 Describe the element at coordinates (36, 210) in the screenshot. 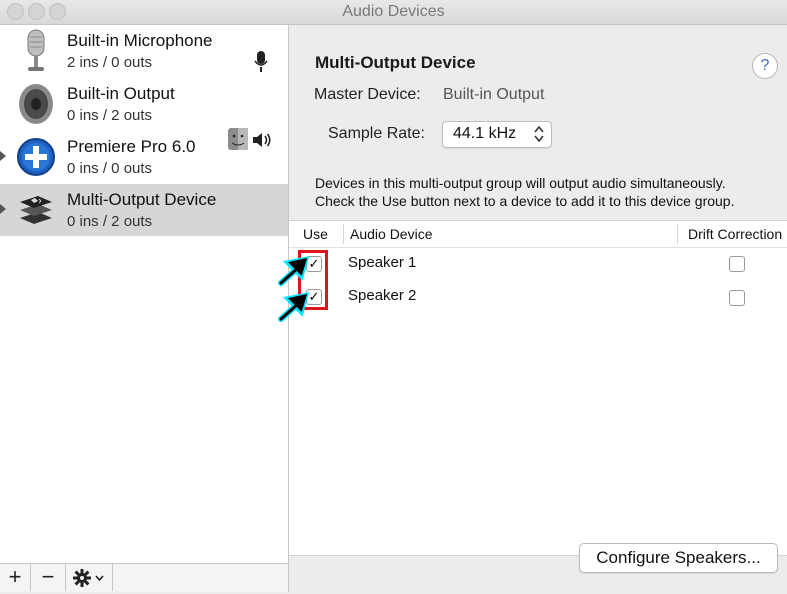

I see `multi-output-icon` at that location.